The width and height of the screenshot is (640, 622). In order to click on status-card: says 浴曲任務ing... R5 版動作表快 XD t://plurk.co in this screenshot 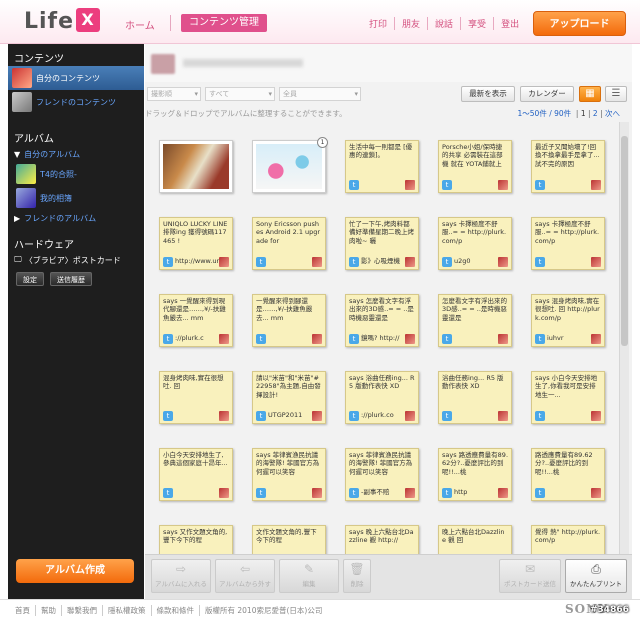, I will do `click(382, 397)`.